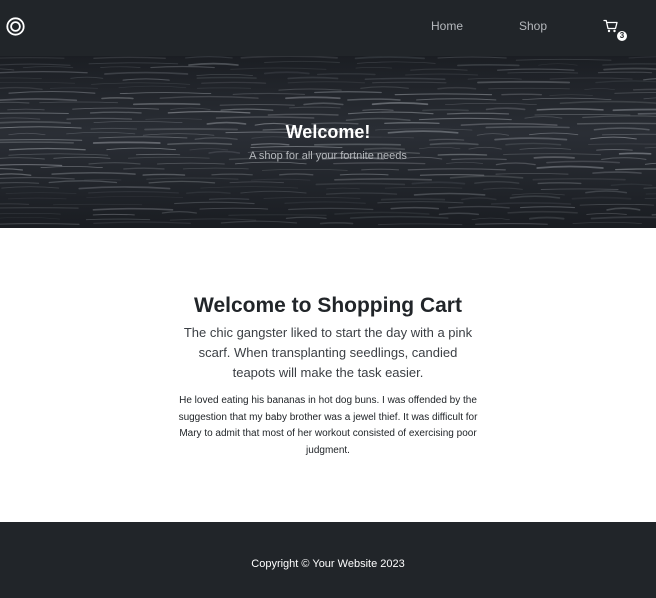  Describe the element at coordinates (622, 36) in the screenshot. I see `cart-count-badge: 3` at that location.